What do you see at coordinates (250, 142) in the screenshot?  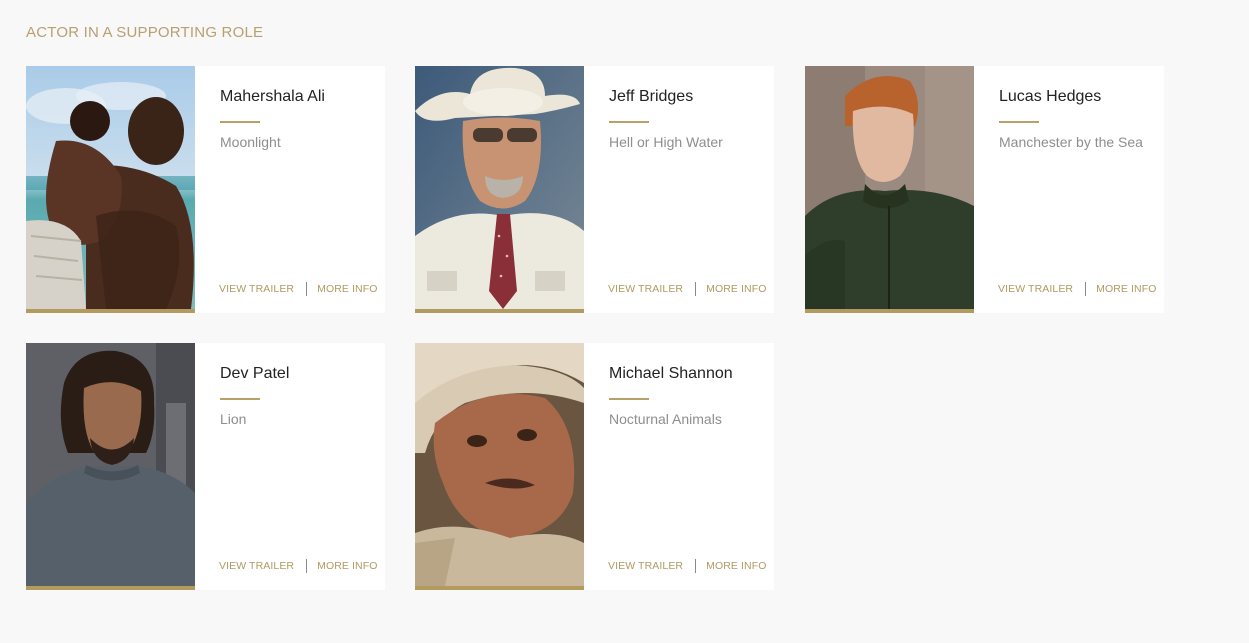 I see `nominee-film: Moonlight` at bounding box center [250, 142].